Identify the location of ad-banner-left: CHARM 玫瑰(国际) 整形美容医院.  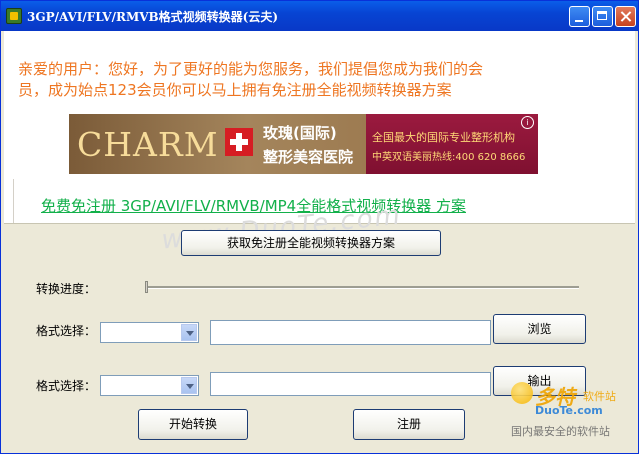
(217, 144).